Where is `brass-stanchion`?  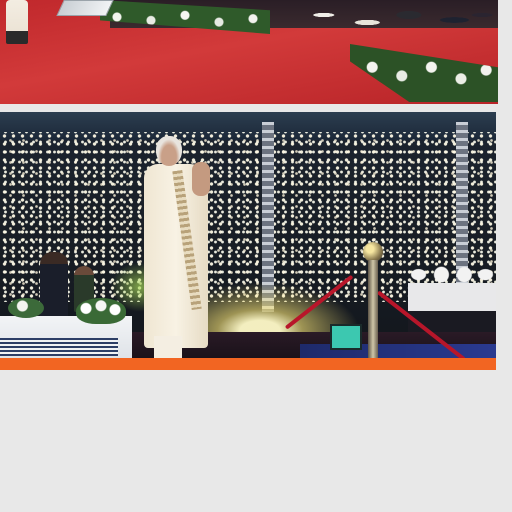
brass-stanchion is located at coordinates (373, 300).